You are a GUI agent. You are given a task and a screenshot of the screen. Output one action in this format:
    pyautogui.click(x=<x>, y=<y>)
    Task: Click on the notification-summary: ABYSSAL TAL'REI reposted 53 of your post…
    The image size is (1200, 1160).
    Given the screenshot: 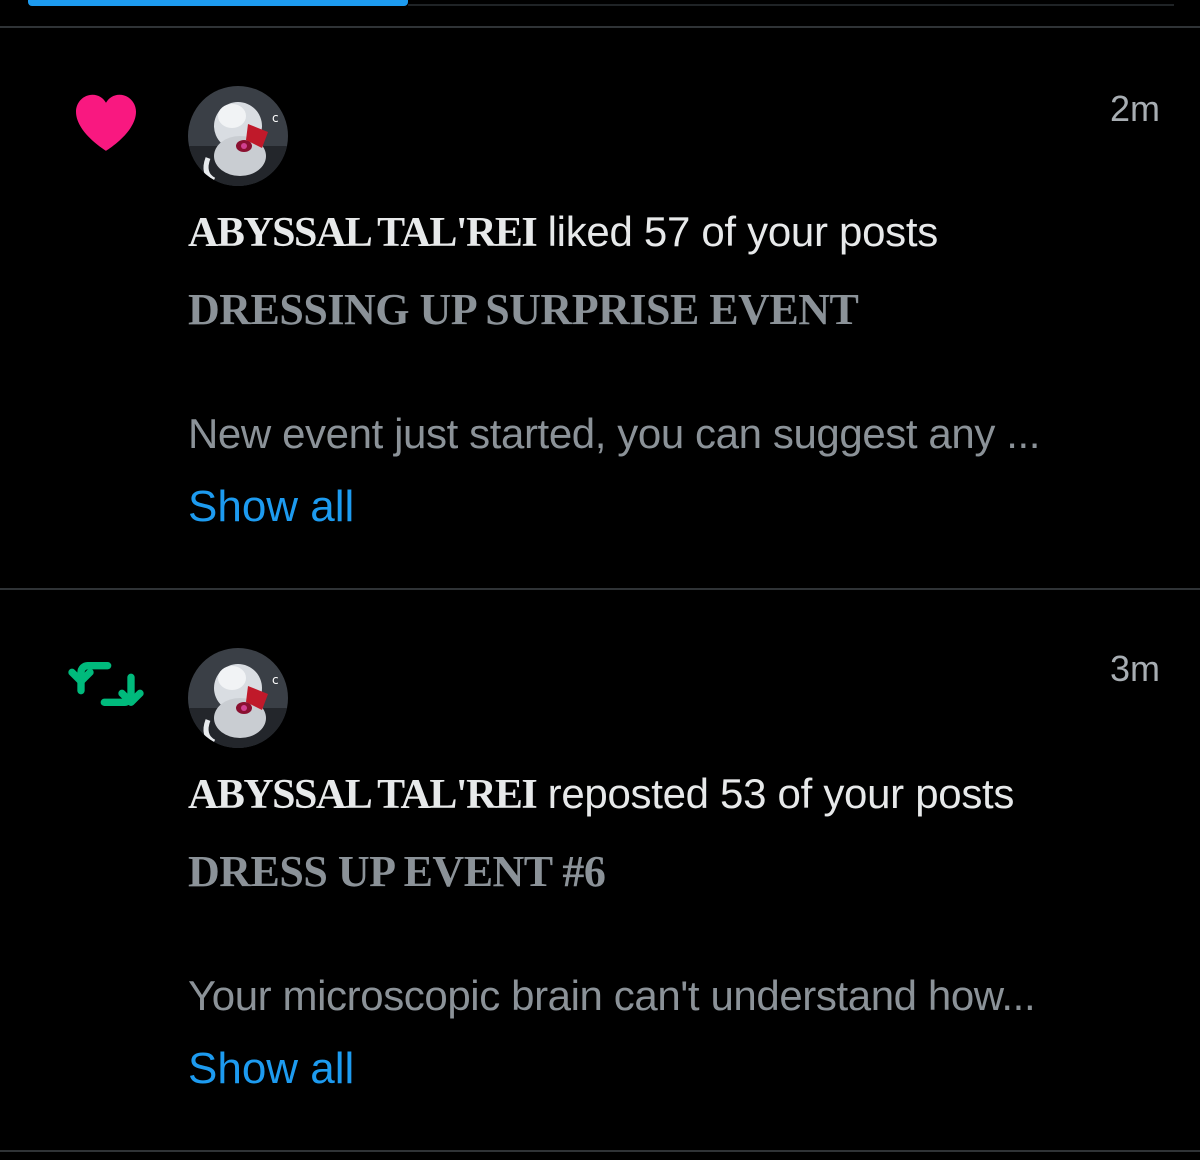 What is the action you would take?
    pyautogui.click(x=601, y=794)
    